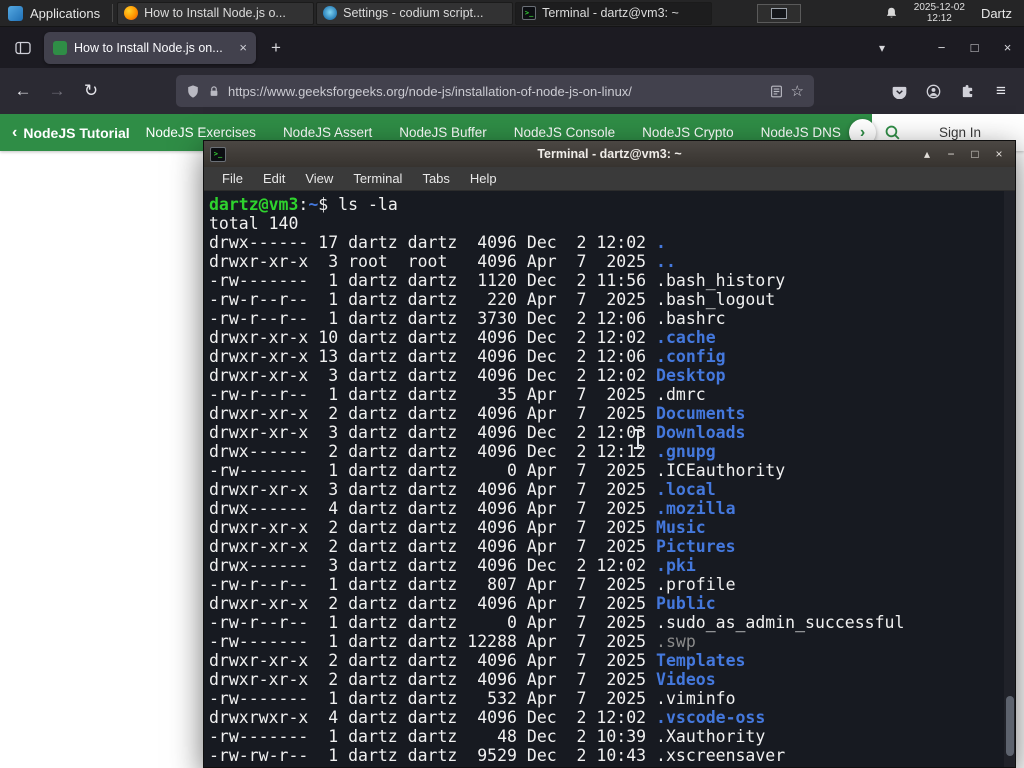 This screenshot has width=1024, height=768. I want to click on shield-icon, so click(193, 91).